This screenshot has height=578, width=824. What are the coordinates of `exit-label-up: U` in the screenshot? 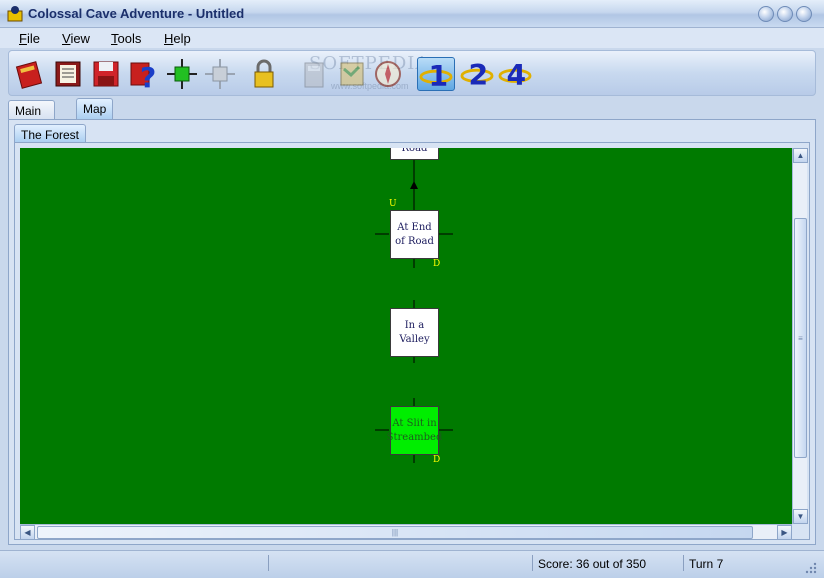 It's located at (393, 204).